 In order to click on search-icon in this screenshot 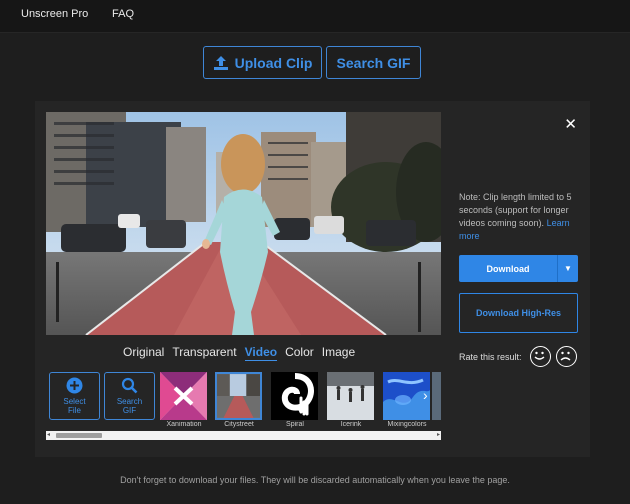, I will do `click(129, 385)`.